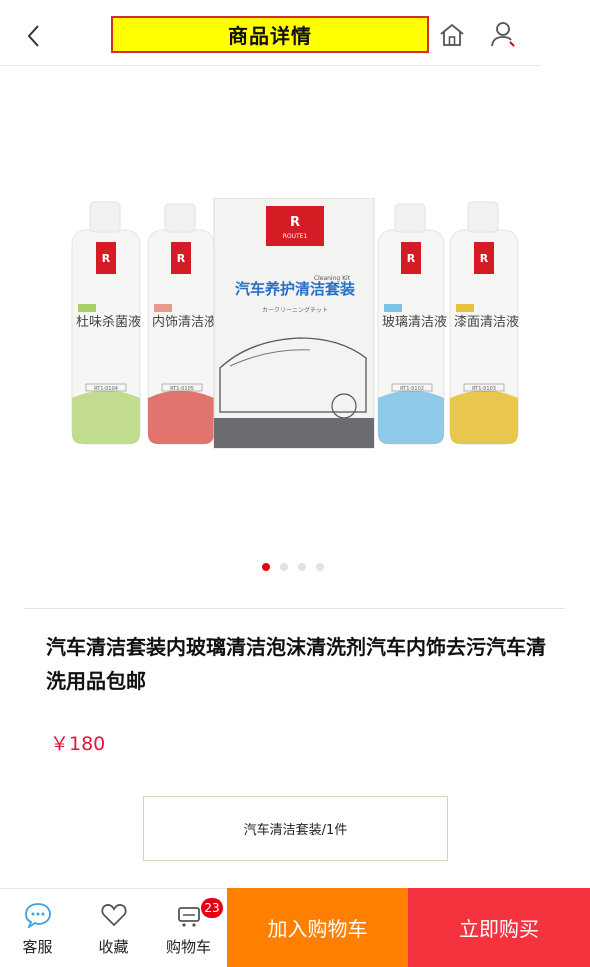 The height and width of the screenshot is (967, 590). I want to click on page-title-box: 商品详情, so click(270, 34).